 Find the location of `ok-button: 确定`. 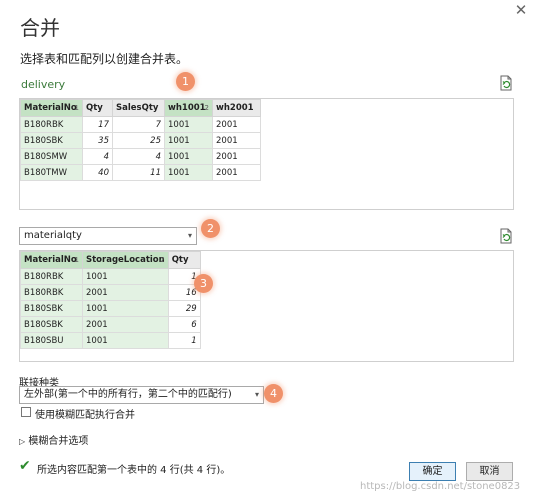

ok-button: 确定 is located at coordinates (432, 471).